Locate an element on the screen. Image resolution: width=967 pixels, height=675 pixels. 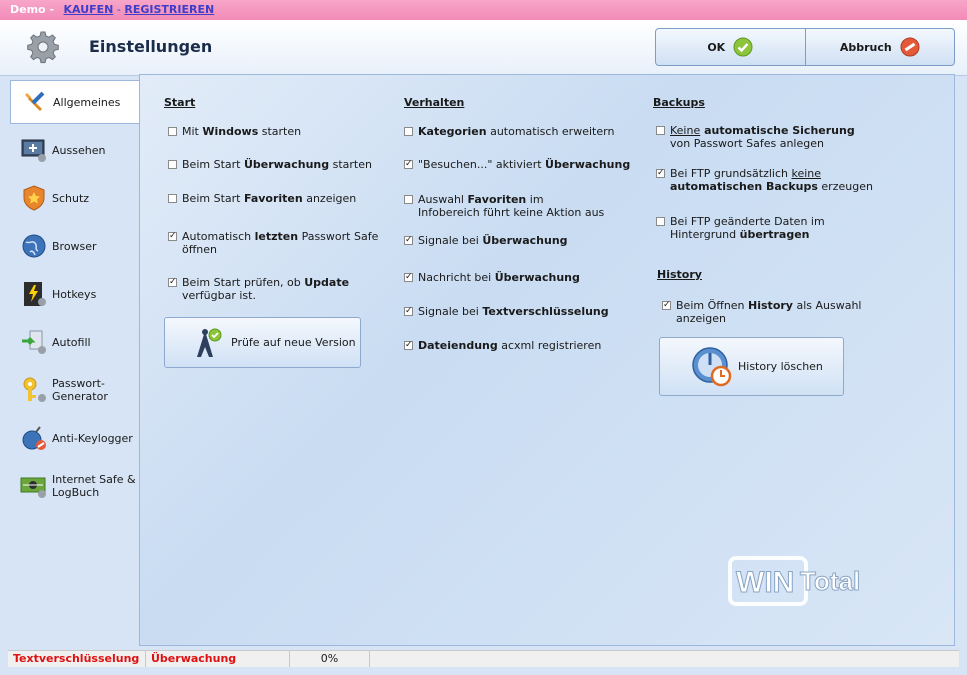
sidebar-item-hotkeys: Hotkeys is located at coordinates (75, 294).